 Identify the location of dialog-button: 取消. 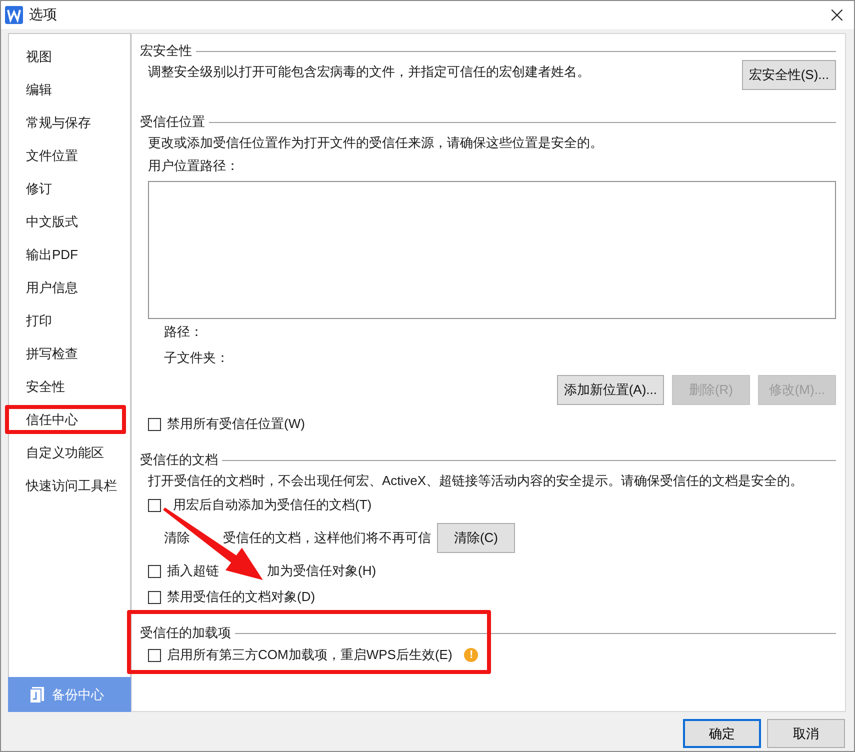
(806, 733).